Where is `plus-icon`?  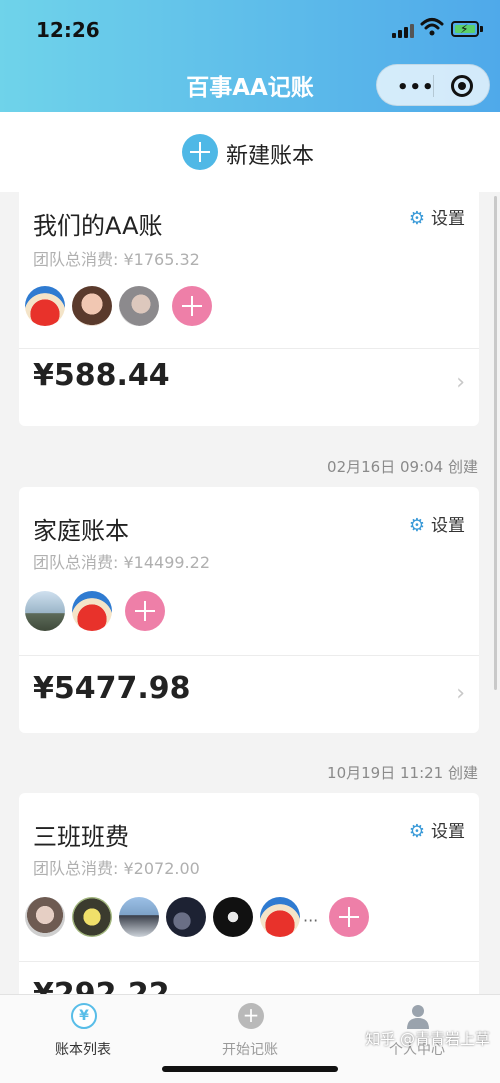 plus-icon is located at coordinates (200, 152).